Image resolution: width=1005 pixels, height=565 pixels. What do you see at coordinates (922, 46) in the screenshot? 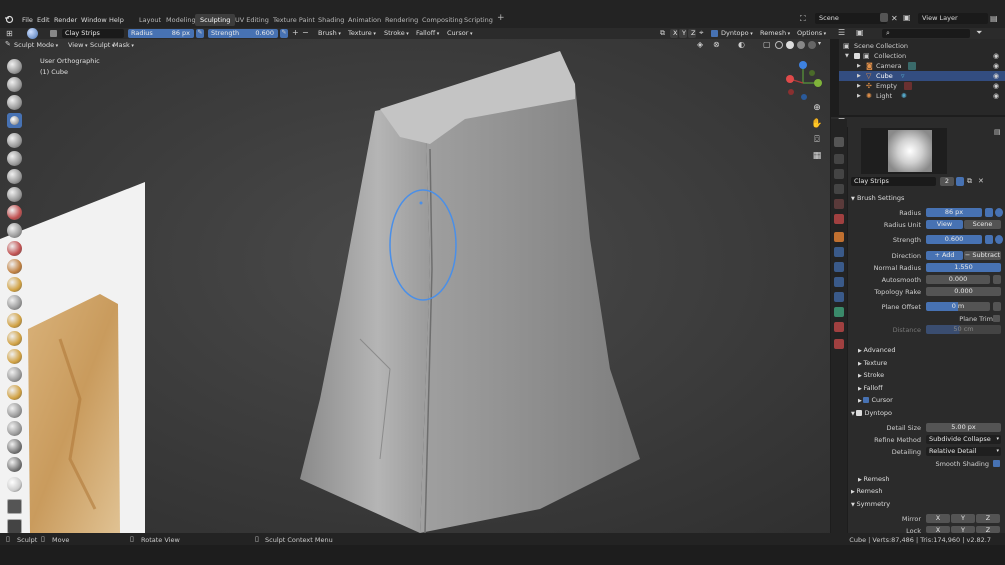
I see `outliner-scene-collection: ▣ Scene Collection` at bounding box center [922, 46].